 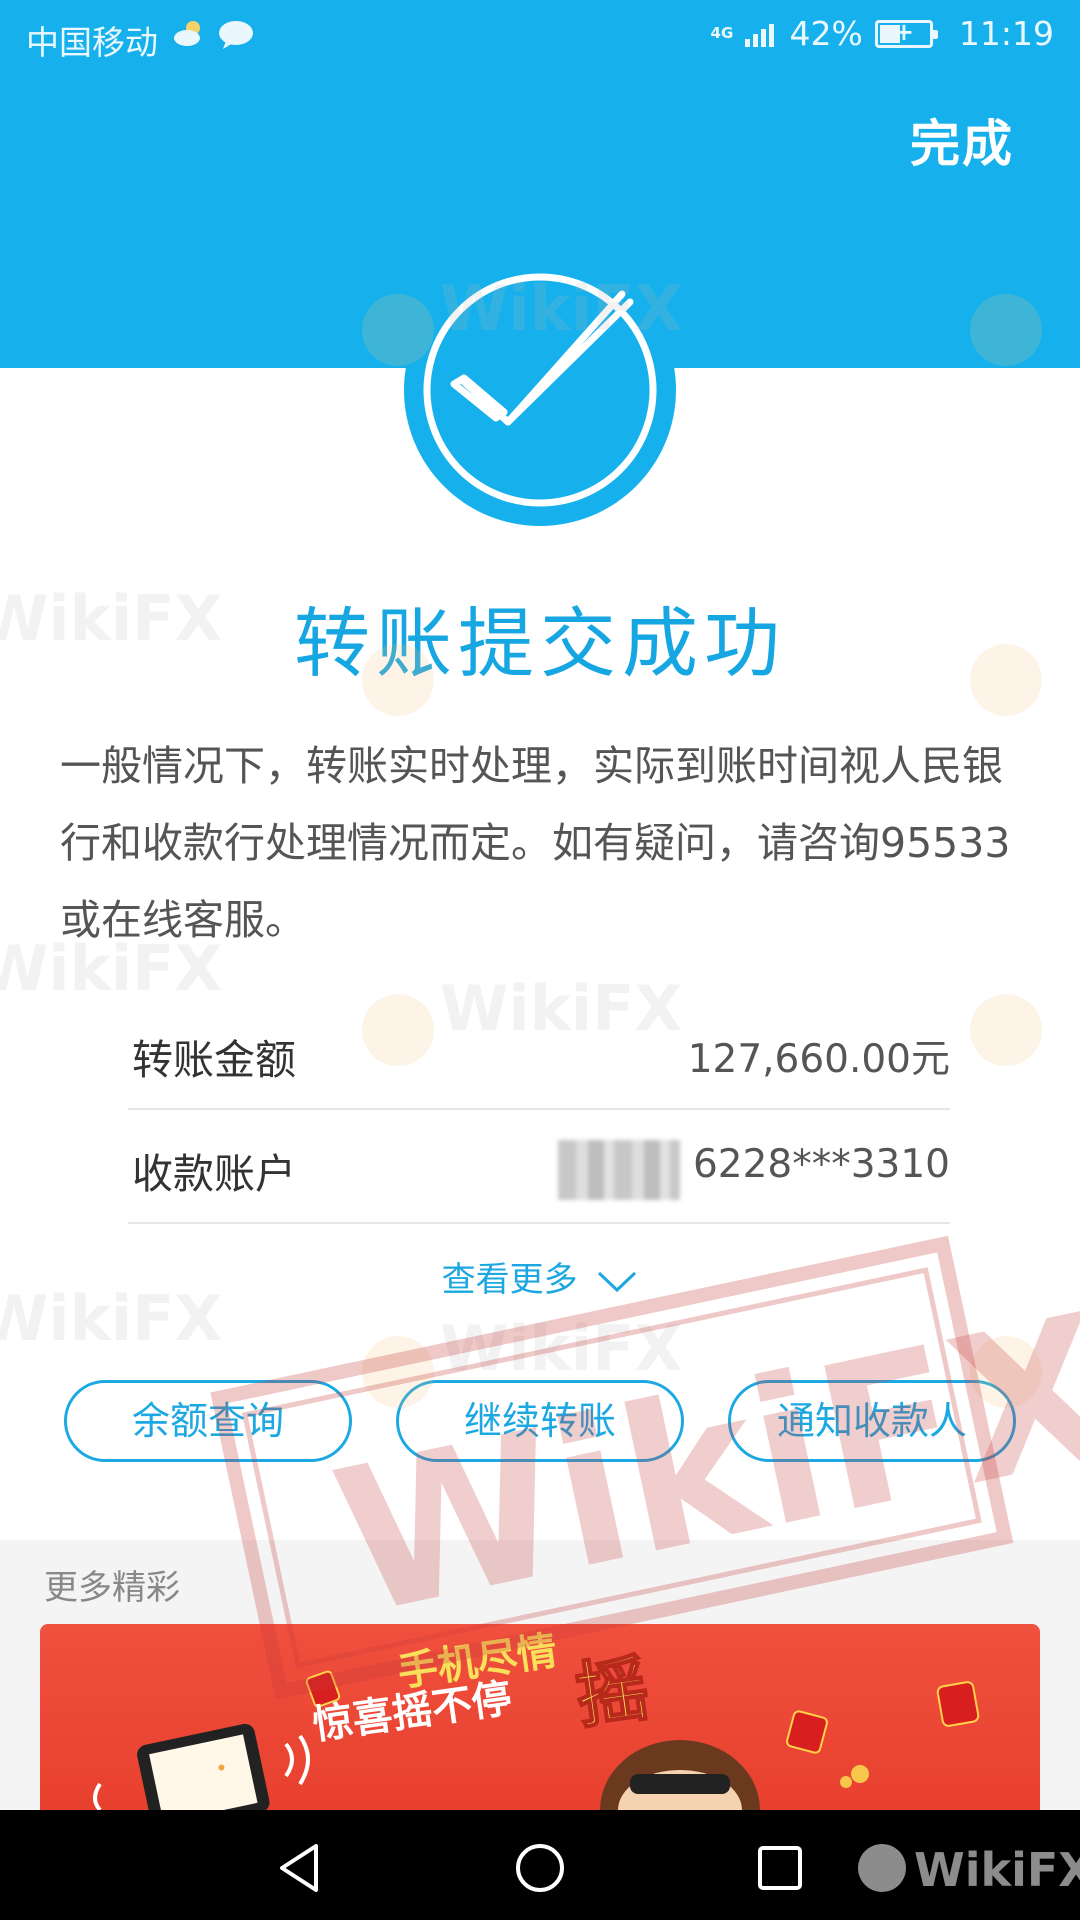 What do you see at coordinates (617, 1281) in the screenshot?
I see `chevron-down-icon` at bounding box center [617, 1281].